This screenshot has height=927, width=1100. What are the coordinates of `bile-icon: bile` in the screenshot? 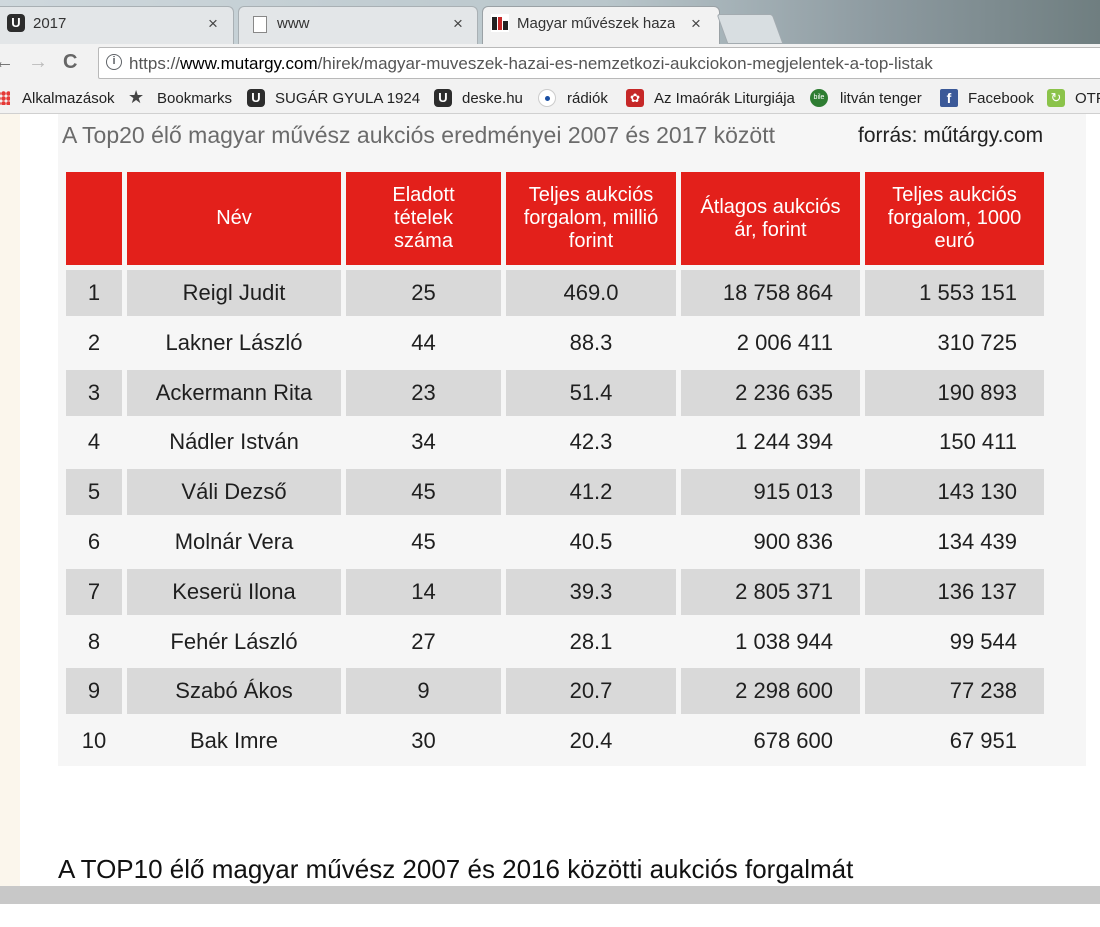 It's located at (819, 98).